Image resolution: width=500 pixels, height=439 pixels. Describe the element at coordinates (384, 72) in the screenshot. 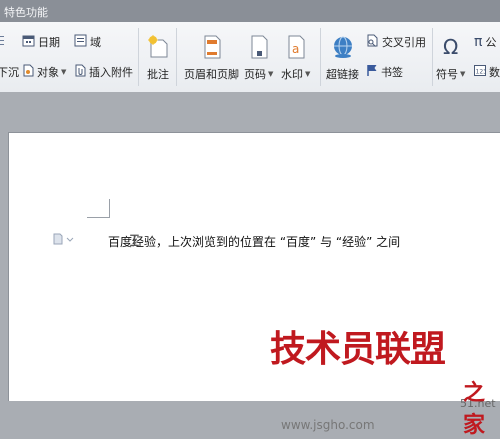

I see `bookmark-button: 书签` at that location.